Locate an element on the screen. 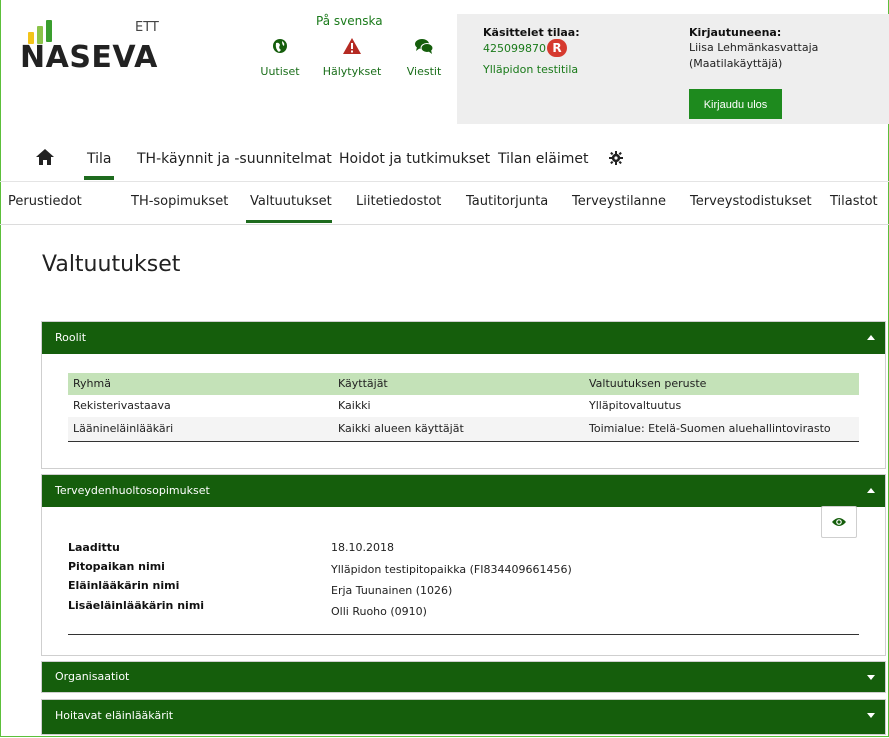  organizations-panel-title: Organisaatiot is located at coordinates (92, 676).